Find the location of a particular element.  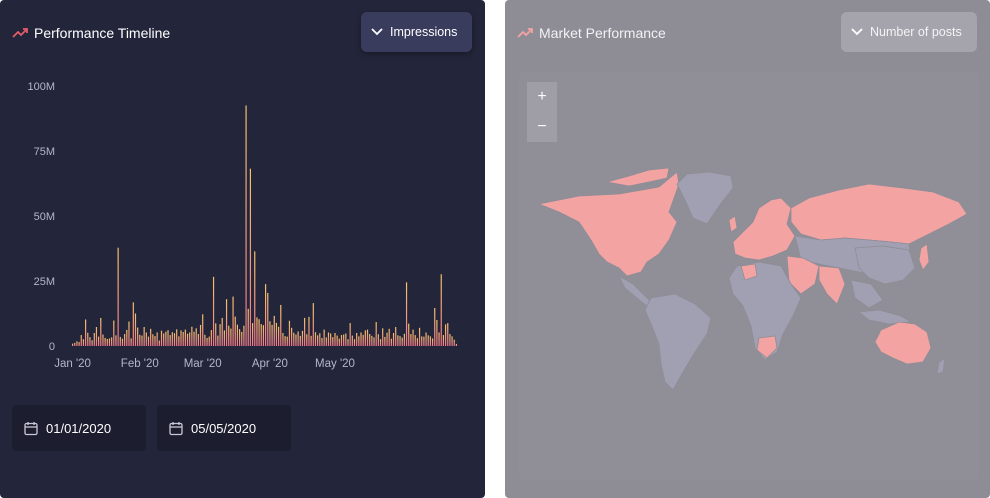

metric-dropdown: Impressions is located at coordinates (416, 32).